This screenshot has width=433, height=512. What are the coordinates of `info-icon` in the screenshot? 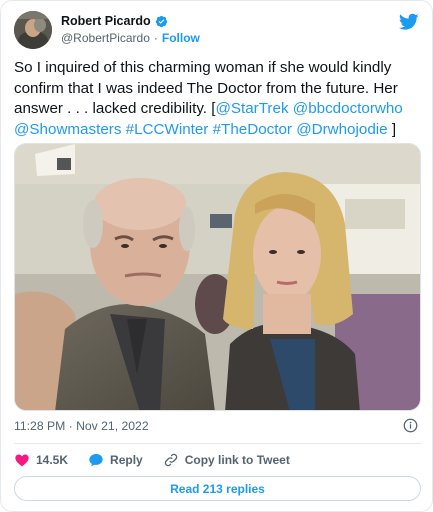 It's located at (410, 425).